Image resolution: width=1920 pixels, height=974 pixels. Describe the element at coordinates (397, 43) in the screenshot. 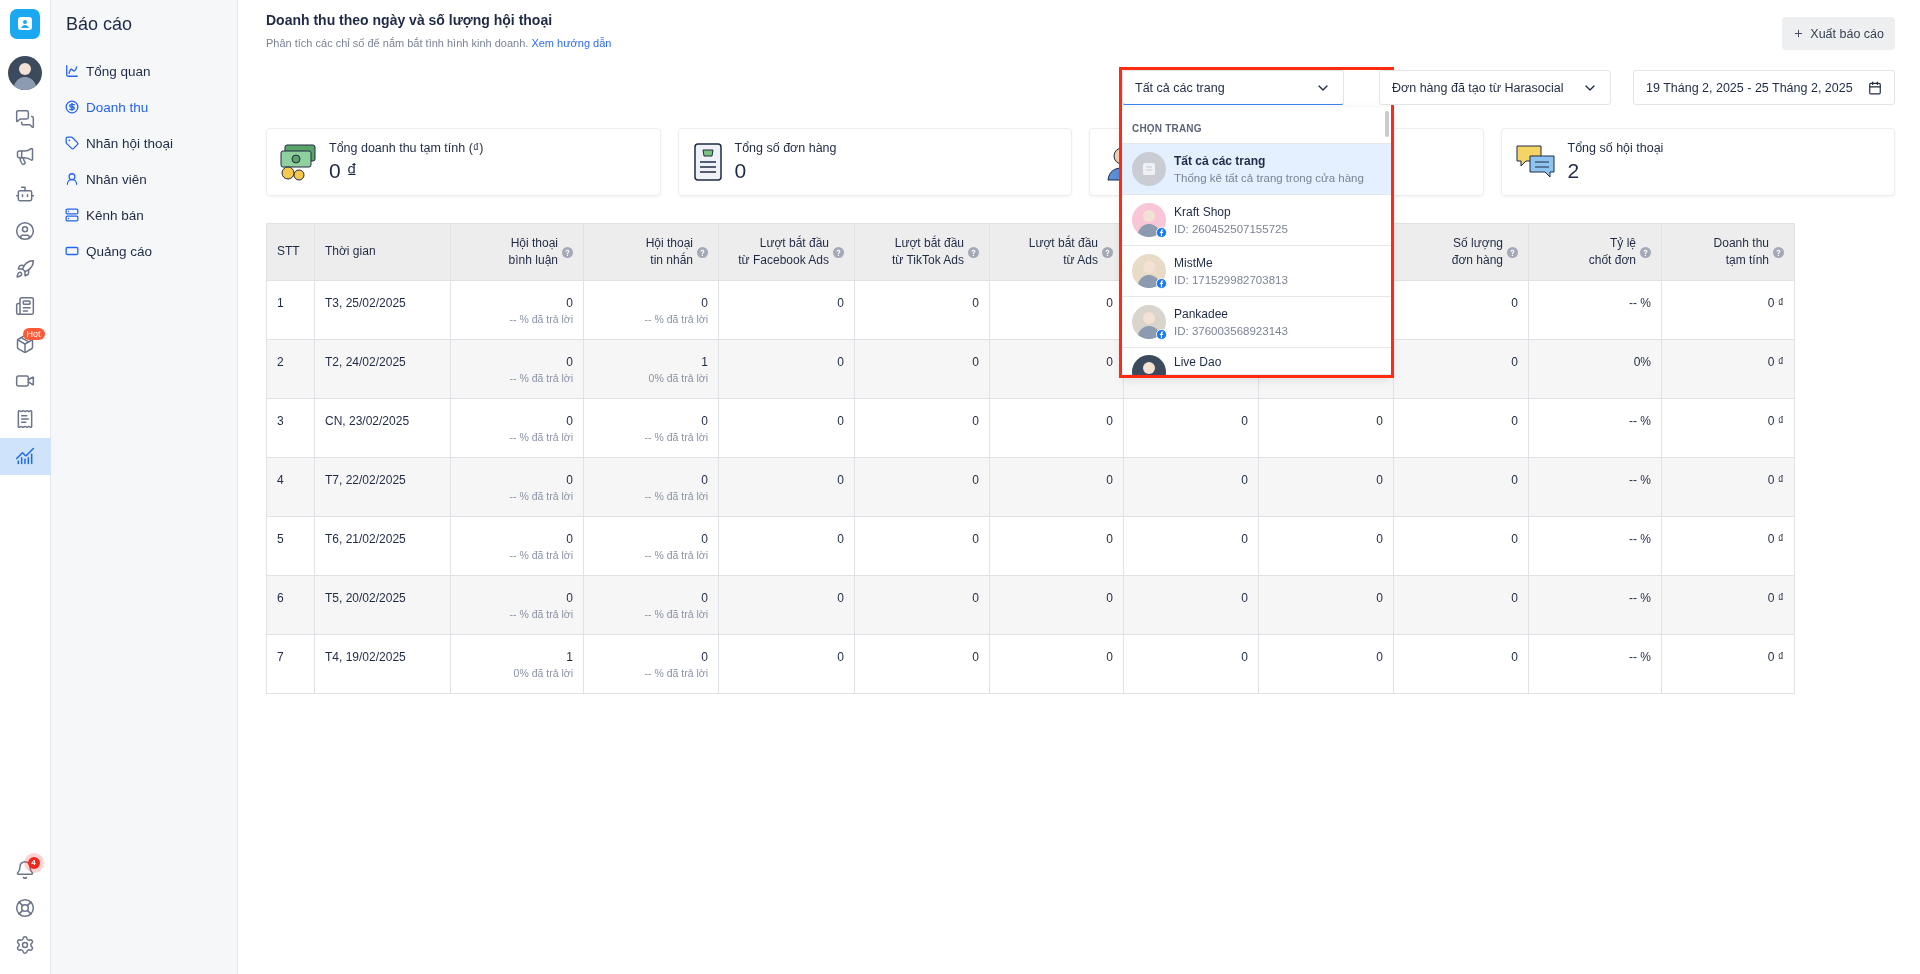

I see `page-subtitle: Phân tích các chỉ số để nắm bắt tình hình kinh doanh.` at that location.